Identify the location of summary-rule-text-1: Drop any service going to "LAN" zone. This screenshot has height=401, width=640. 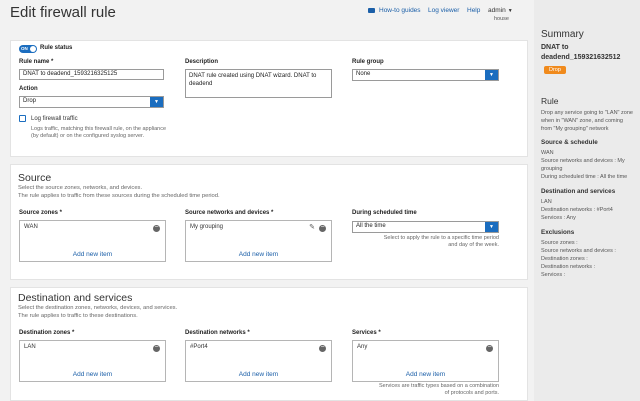
(587, 113).